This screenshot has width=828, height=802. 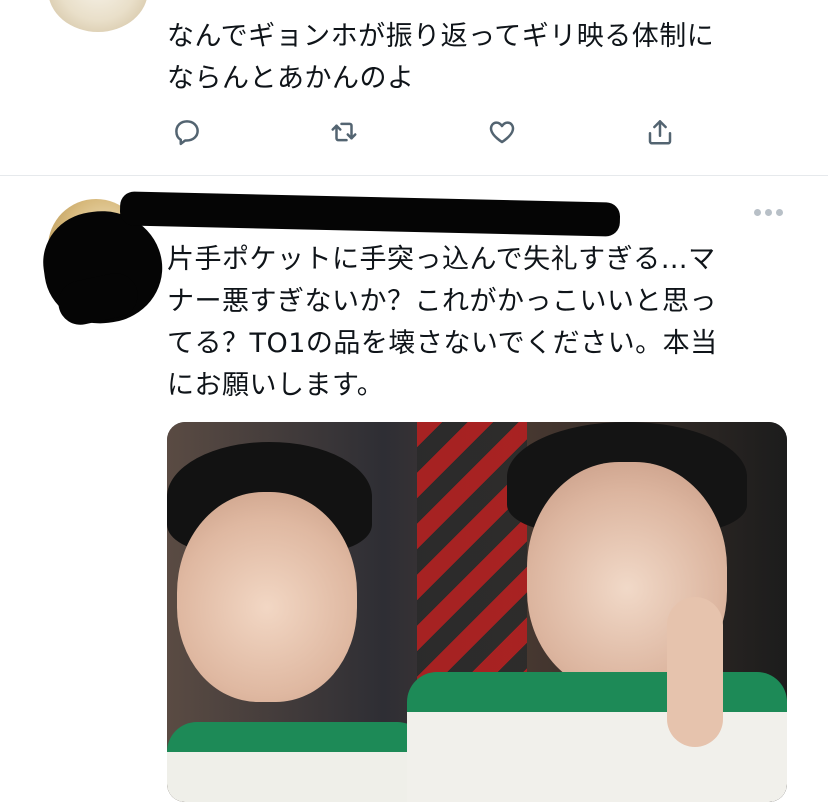 What do you see at coordinates (442, 301) in the screenshot?
I see `tweet-text-line: ナー悪すぎないか？これがかっこいいと思っ` at bounding box center [442, 301].